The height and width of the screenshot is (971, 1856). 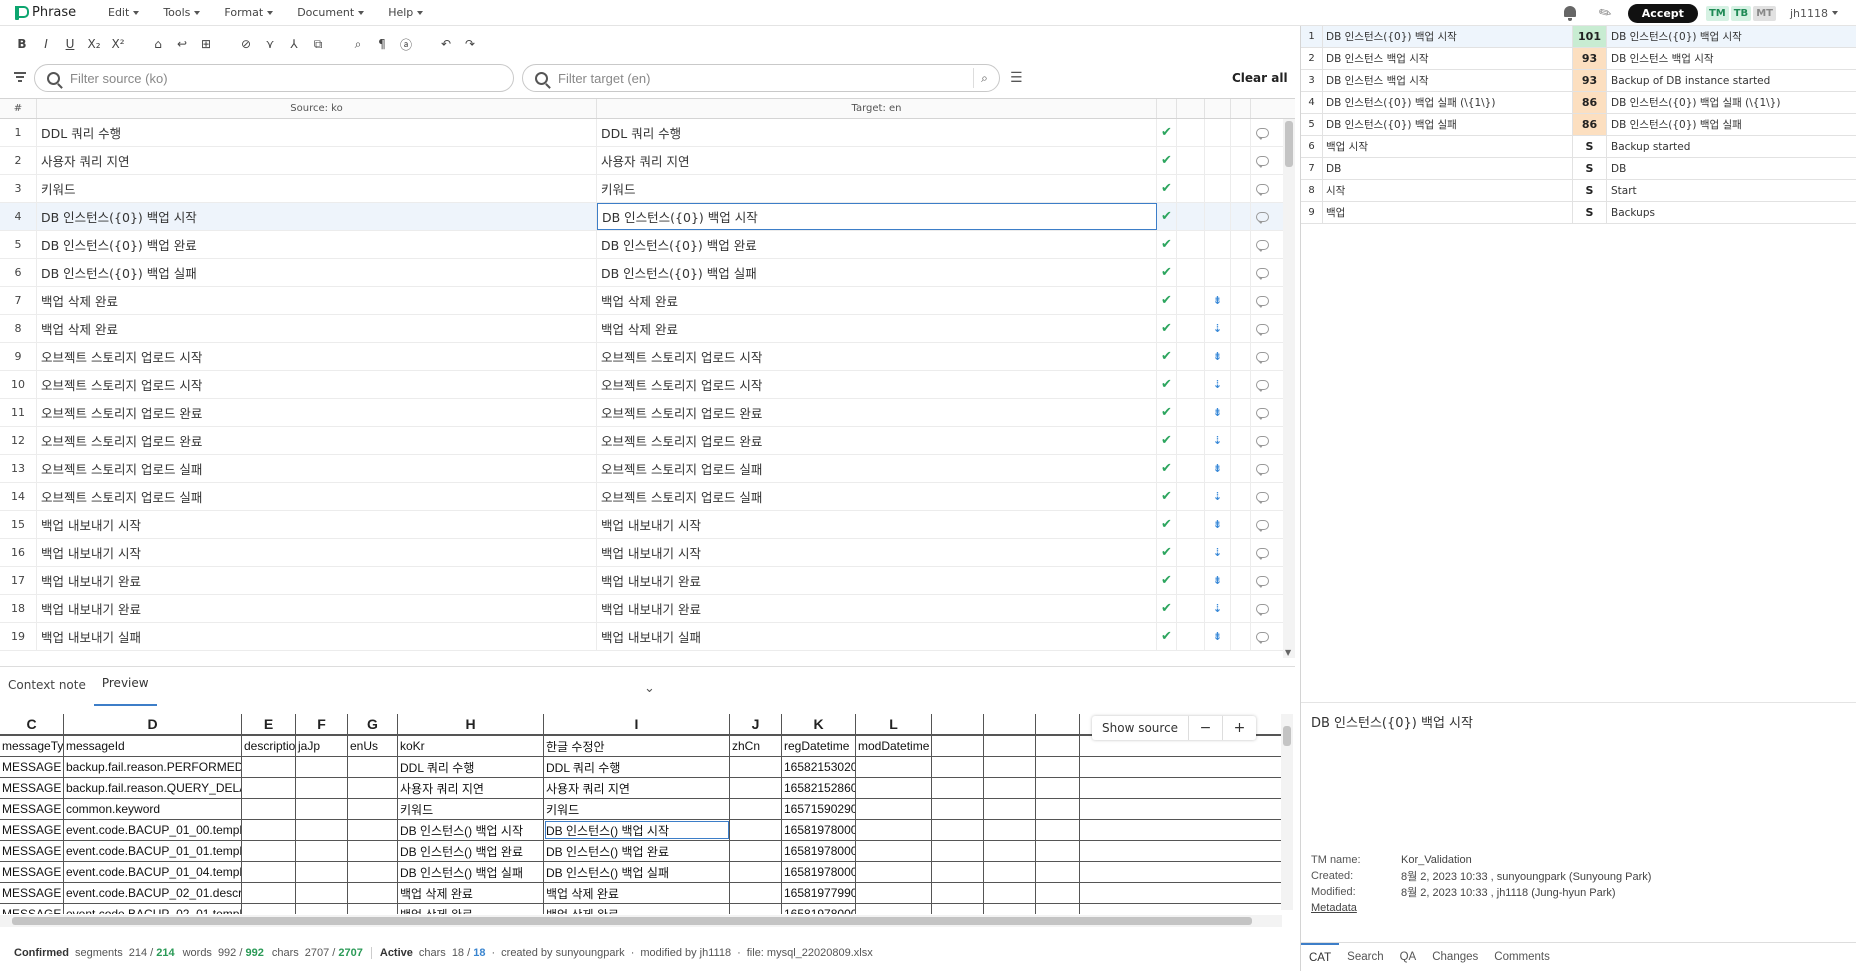 I want to click on redo-icon: ↷, so click(x=470, y=44).